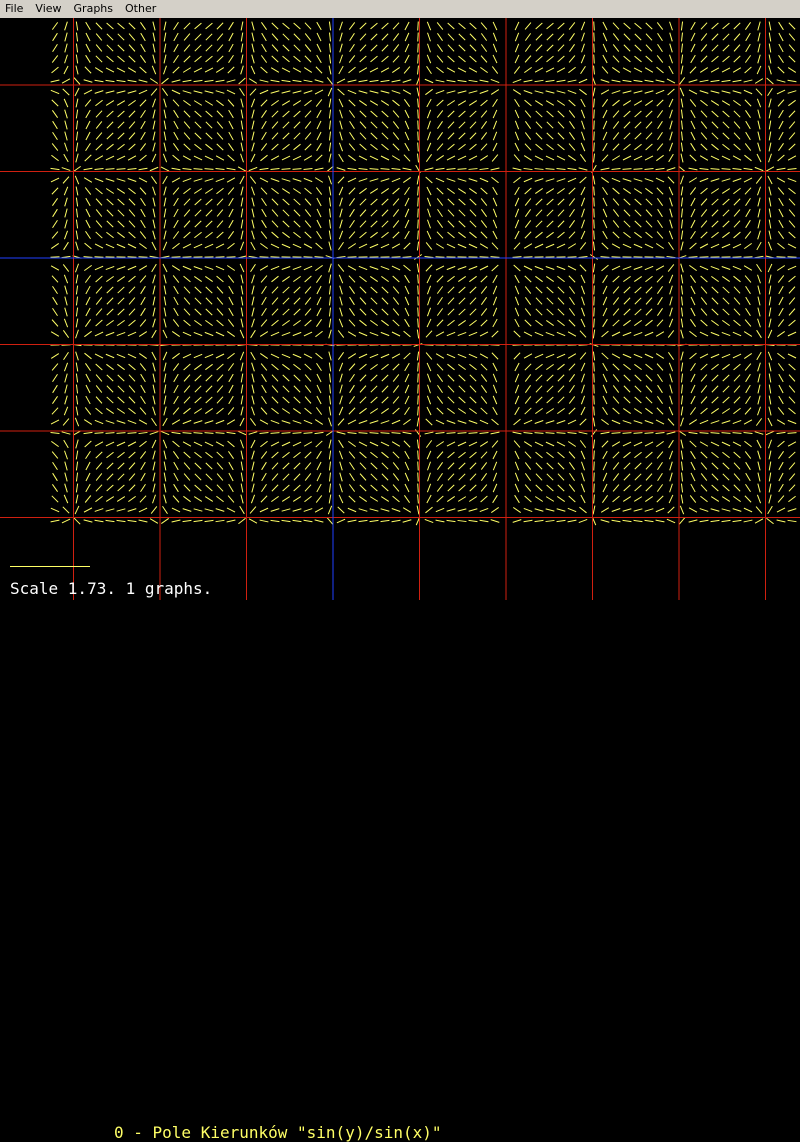 Image resolution: width=800 pixels, height=1142 pixels. Describe the element at coordinates (140, 9) in the screenshot. I see `menu-other: Other` at that location.